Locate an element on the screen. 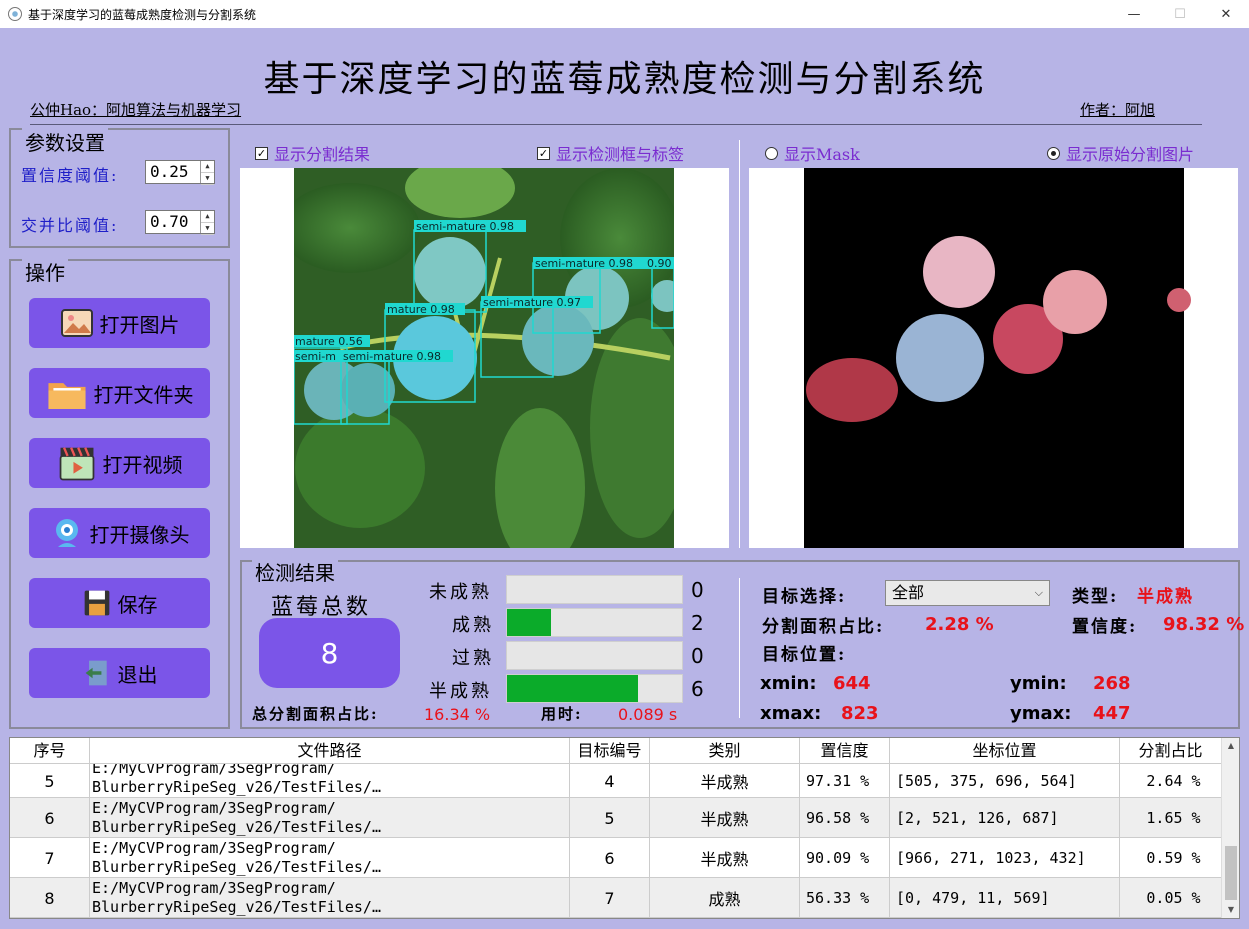 This screenshot has height=929, width=1249. cell-position: [966, 271, 1023, 432] is located at coordinates (1005, 857).